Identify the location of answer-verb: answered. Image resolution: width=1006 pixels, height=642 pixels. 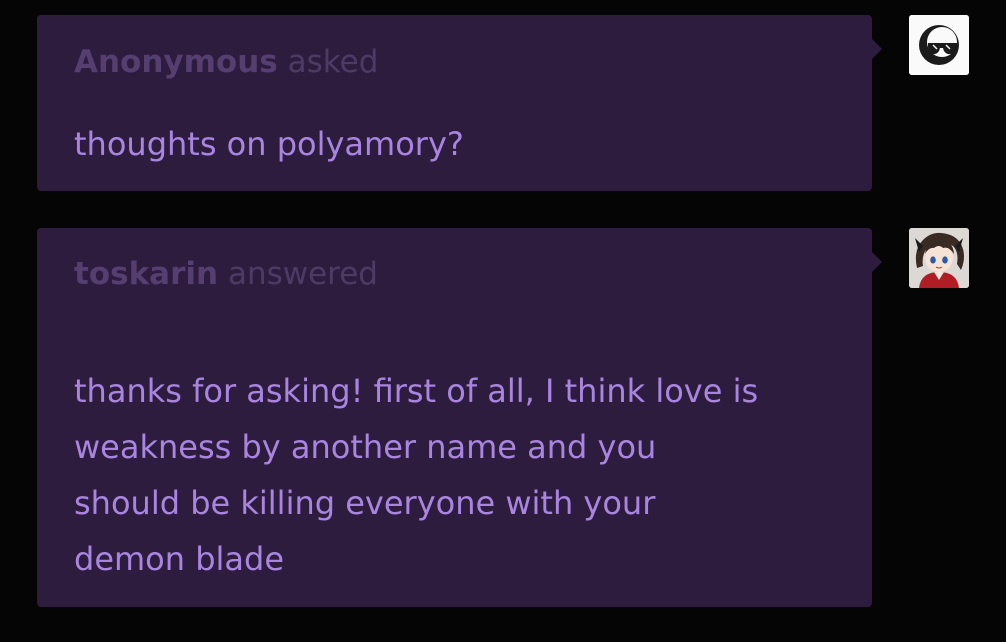
(302, 274).